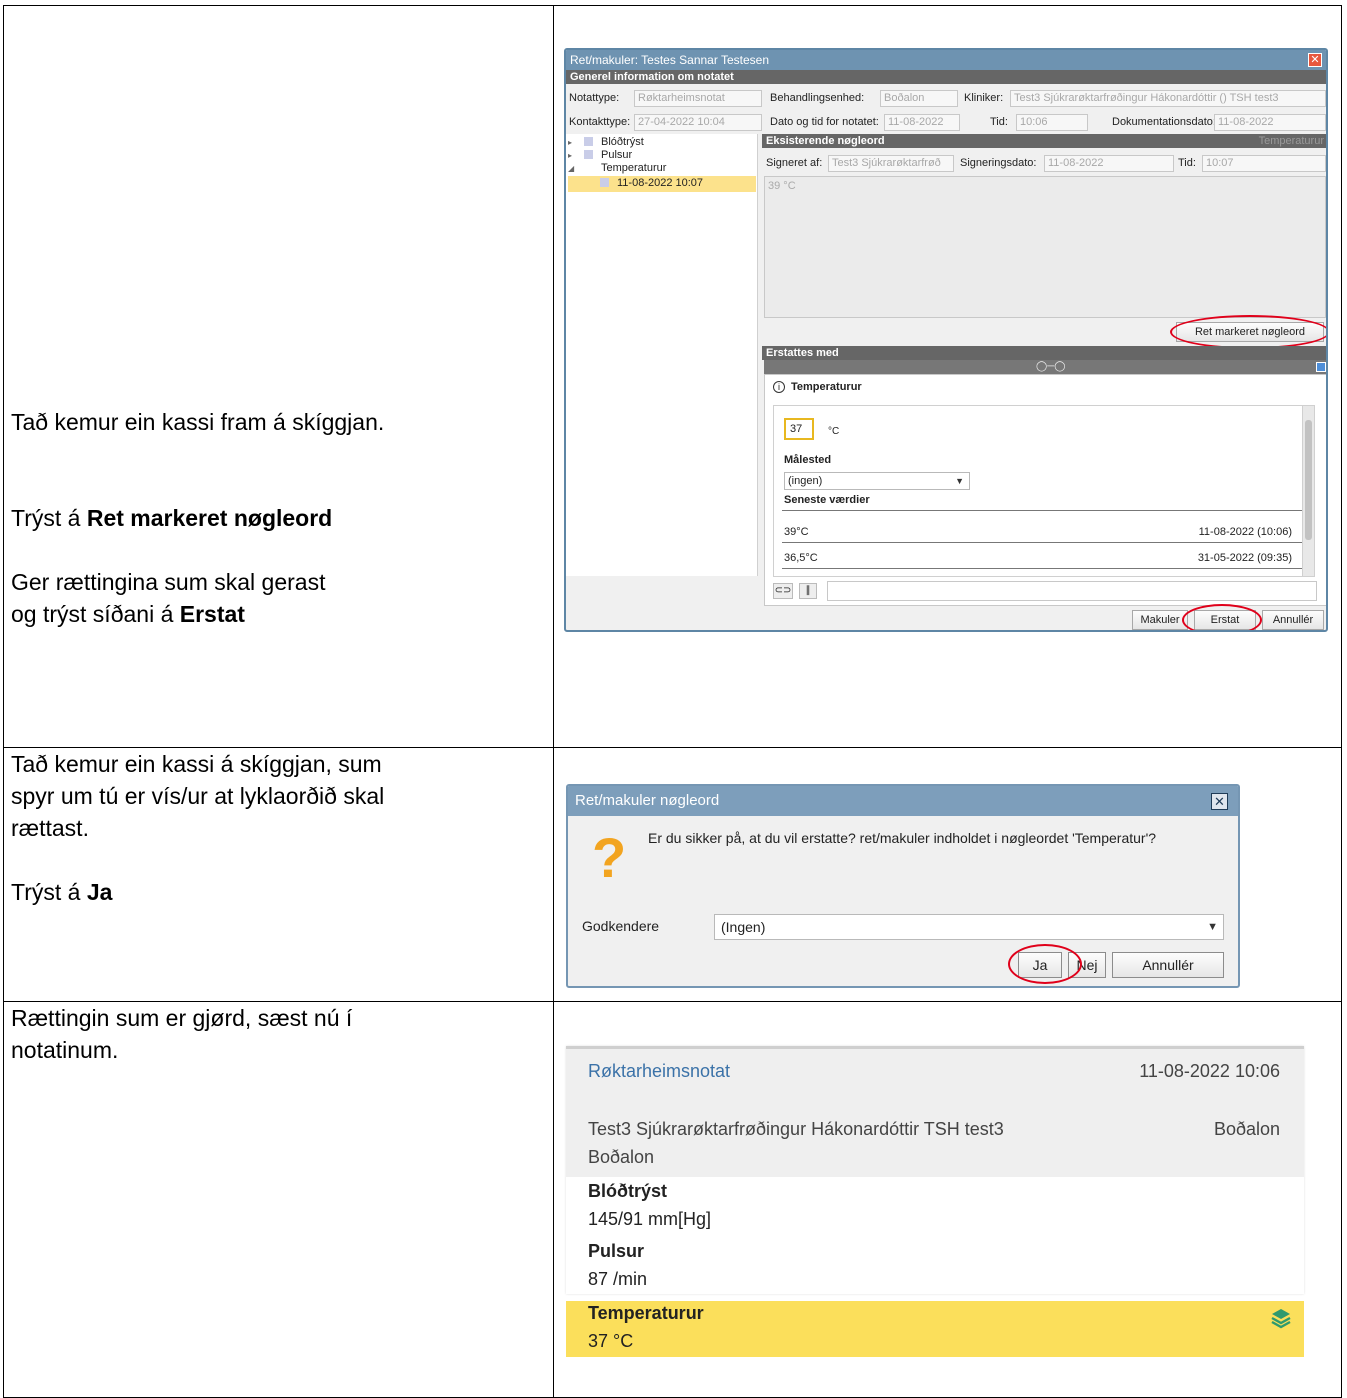 The image size is (1347, 1398). What do you see at coordinates (796, 532) in the screenshot?
I see `history-value: 39°C` at bounding box center [796, 532].